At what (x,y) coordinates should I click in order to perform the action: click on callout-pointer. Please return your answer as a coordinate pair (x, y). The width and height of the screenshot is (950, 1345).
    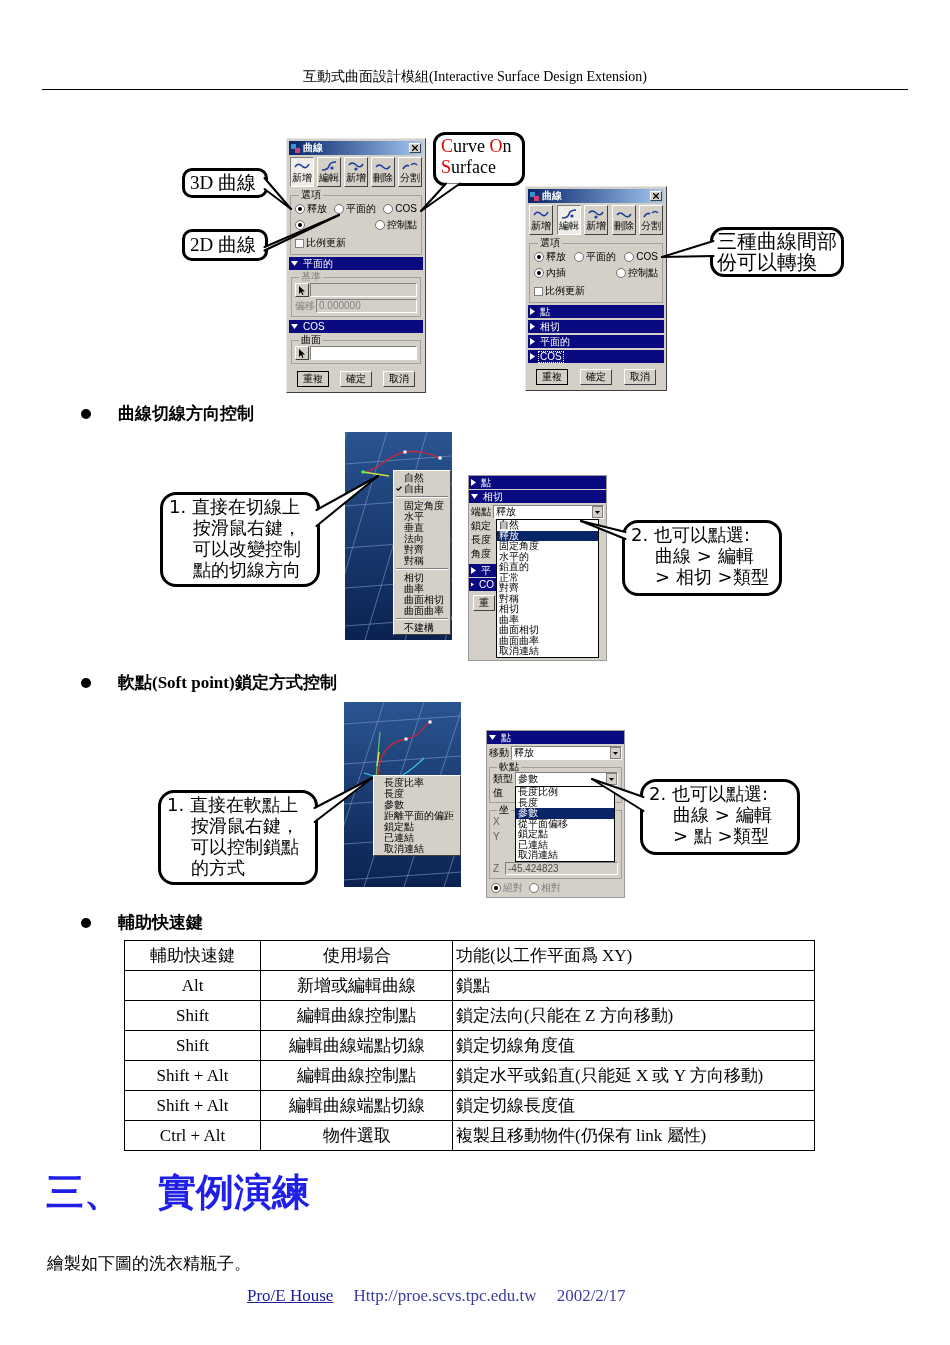
    Looking at the image, I should click on (347, 501).